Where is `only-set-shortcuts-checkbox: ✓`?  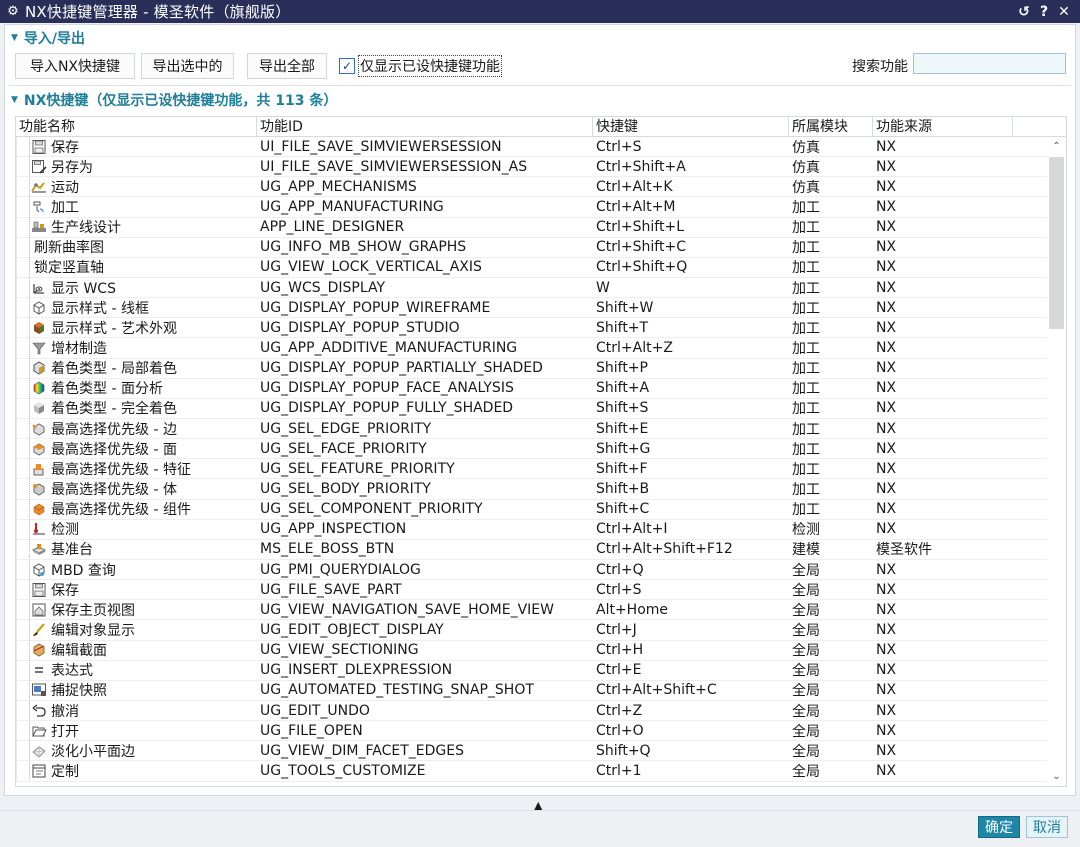
only-set-shortcuts-checkbox: ✓ is located at coordinates (347, 66).